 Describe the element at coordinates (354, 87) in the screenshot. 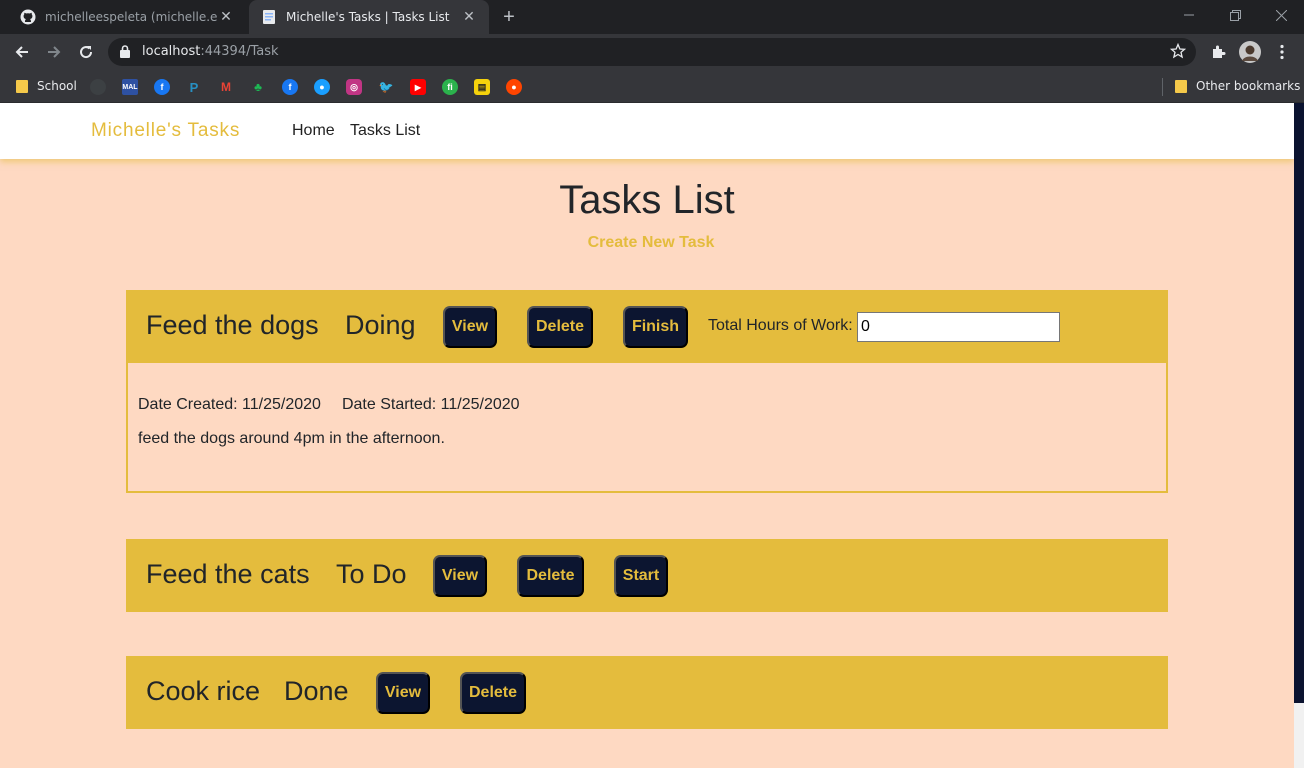

I see `instagram-bookmark-icon: ◎` at that location.